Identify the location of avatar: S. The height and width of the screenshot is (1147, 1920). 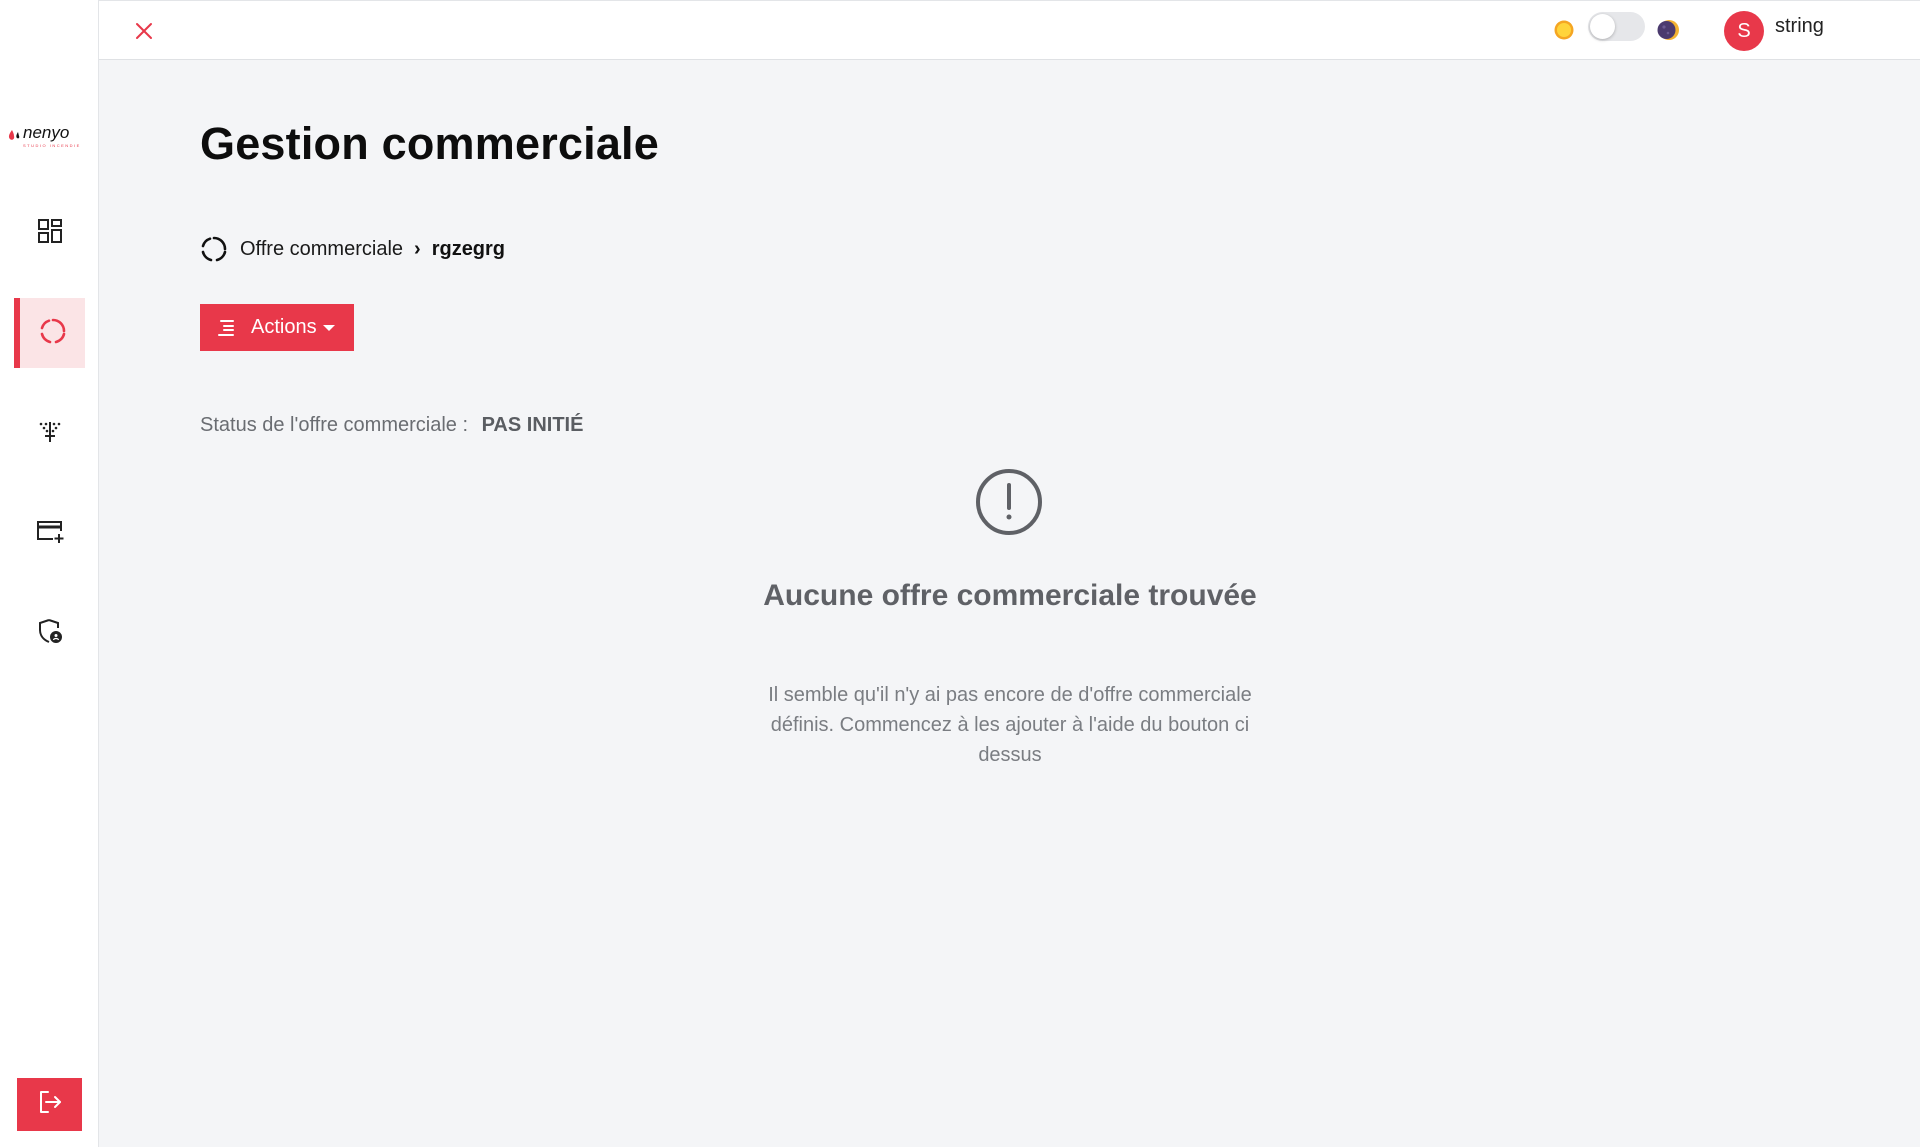
(1744, 31).